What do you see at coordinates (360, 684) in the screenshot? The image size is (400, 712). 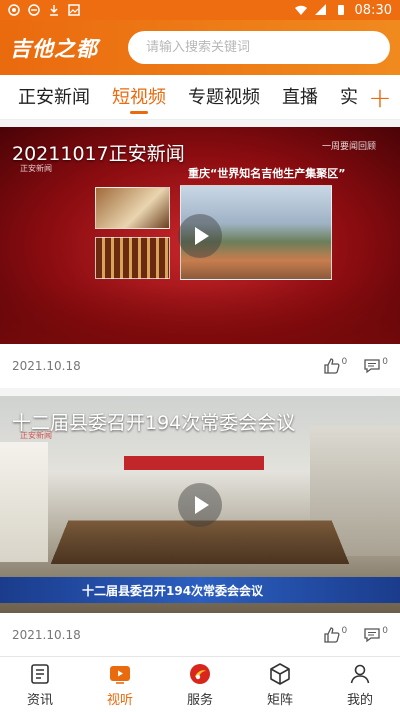 I see `nav-mine: 我的` at bounding box center [360, 684].